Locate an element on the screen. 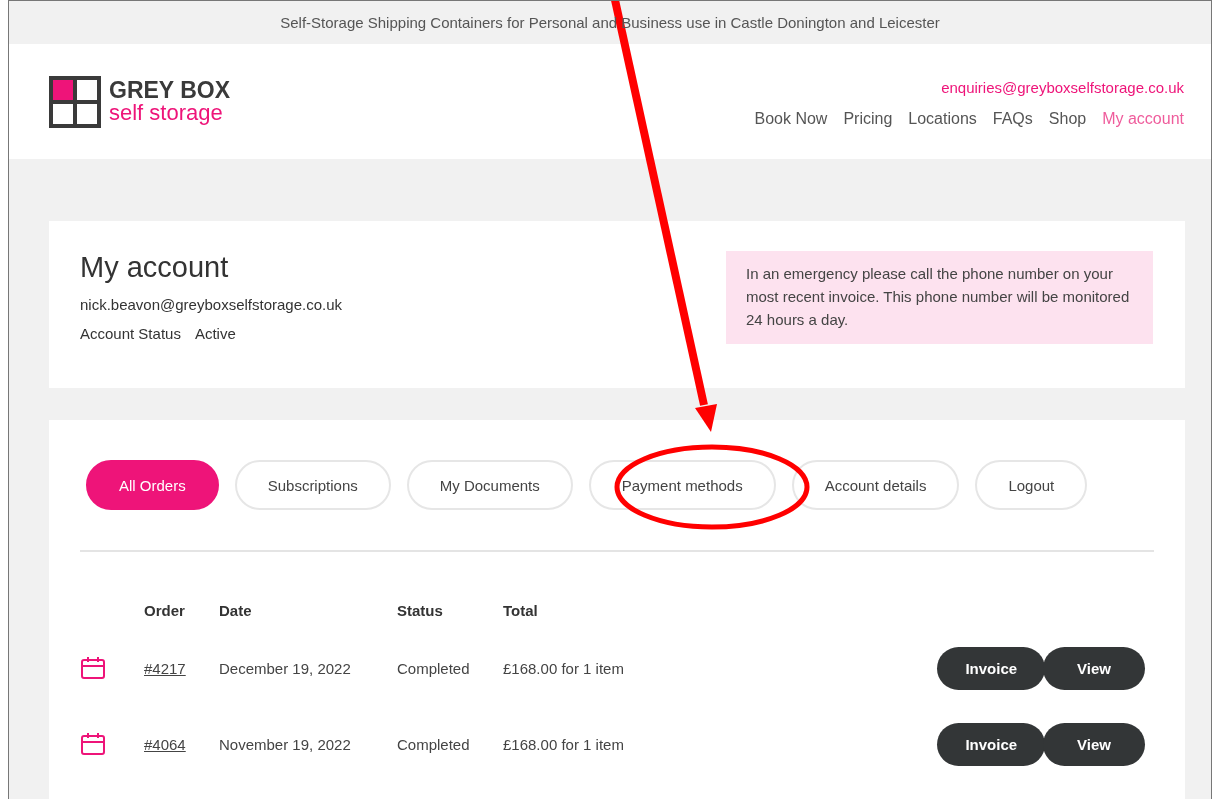 The height and width of the screenshot is (799, 1212). nav-link: Book Now is located at coordinates (791, 119).